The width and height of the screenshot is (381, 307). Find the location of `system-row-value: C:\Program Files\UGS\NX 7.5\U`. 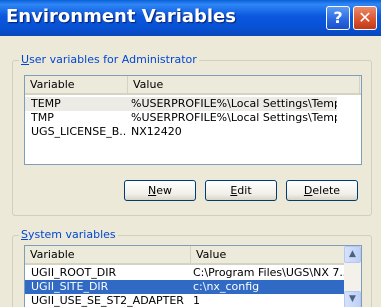

system-row-value: C:\Program Files\UGS\NX 7.5\U is located at coordinates (269, 272).